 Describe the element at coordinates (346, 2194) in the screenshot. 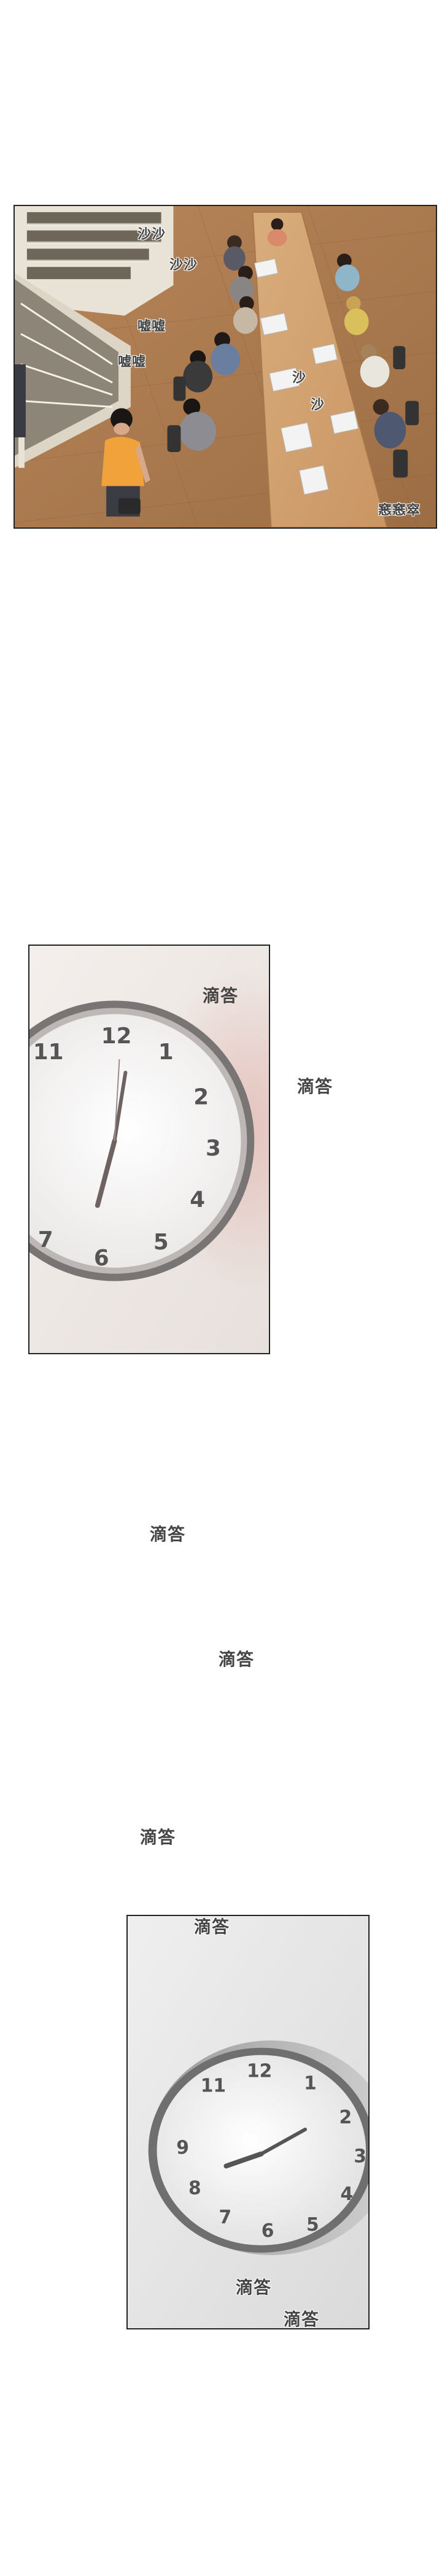

I see `clock2-num-4: 4` at that location.